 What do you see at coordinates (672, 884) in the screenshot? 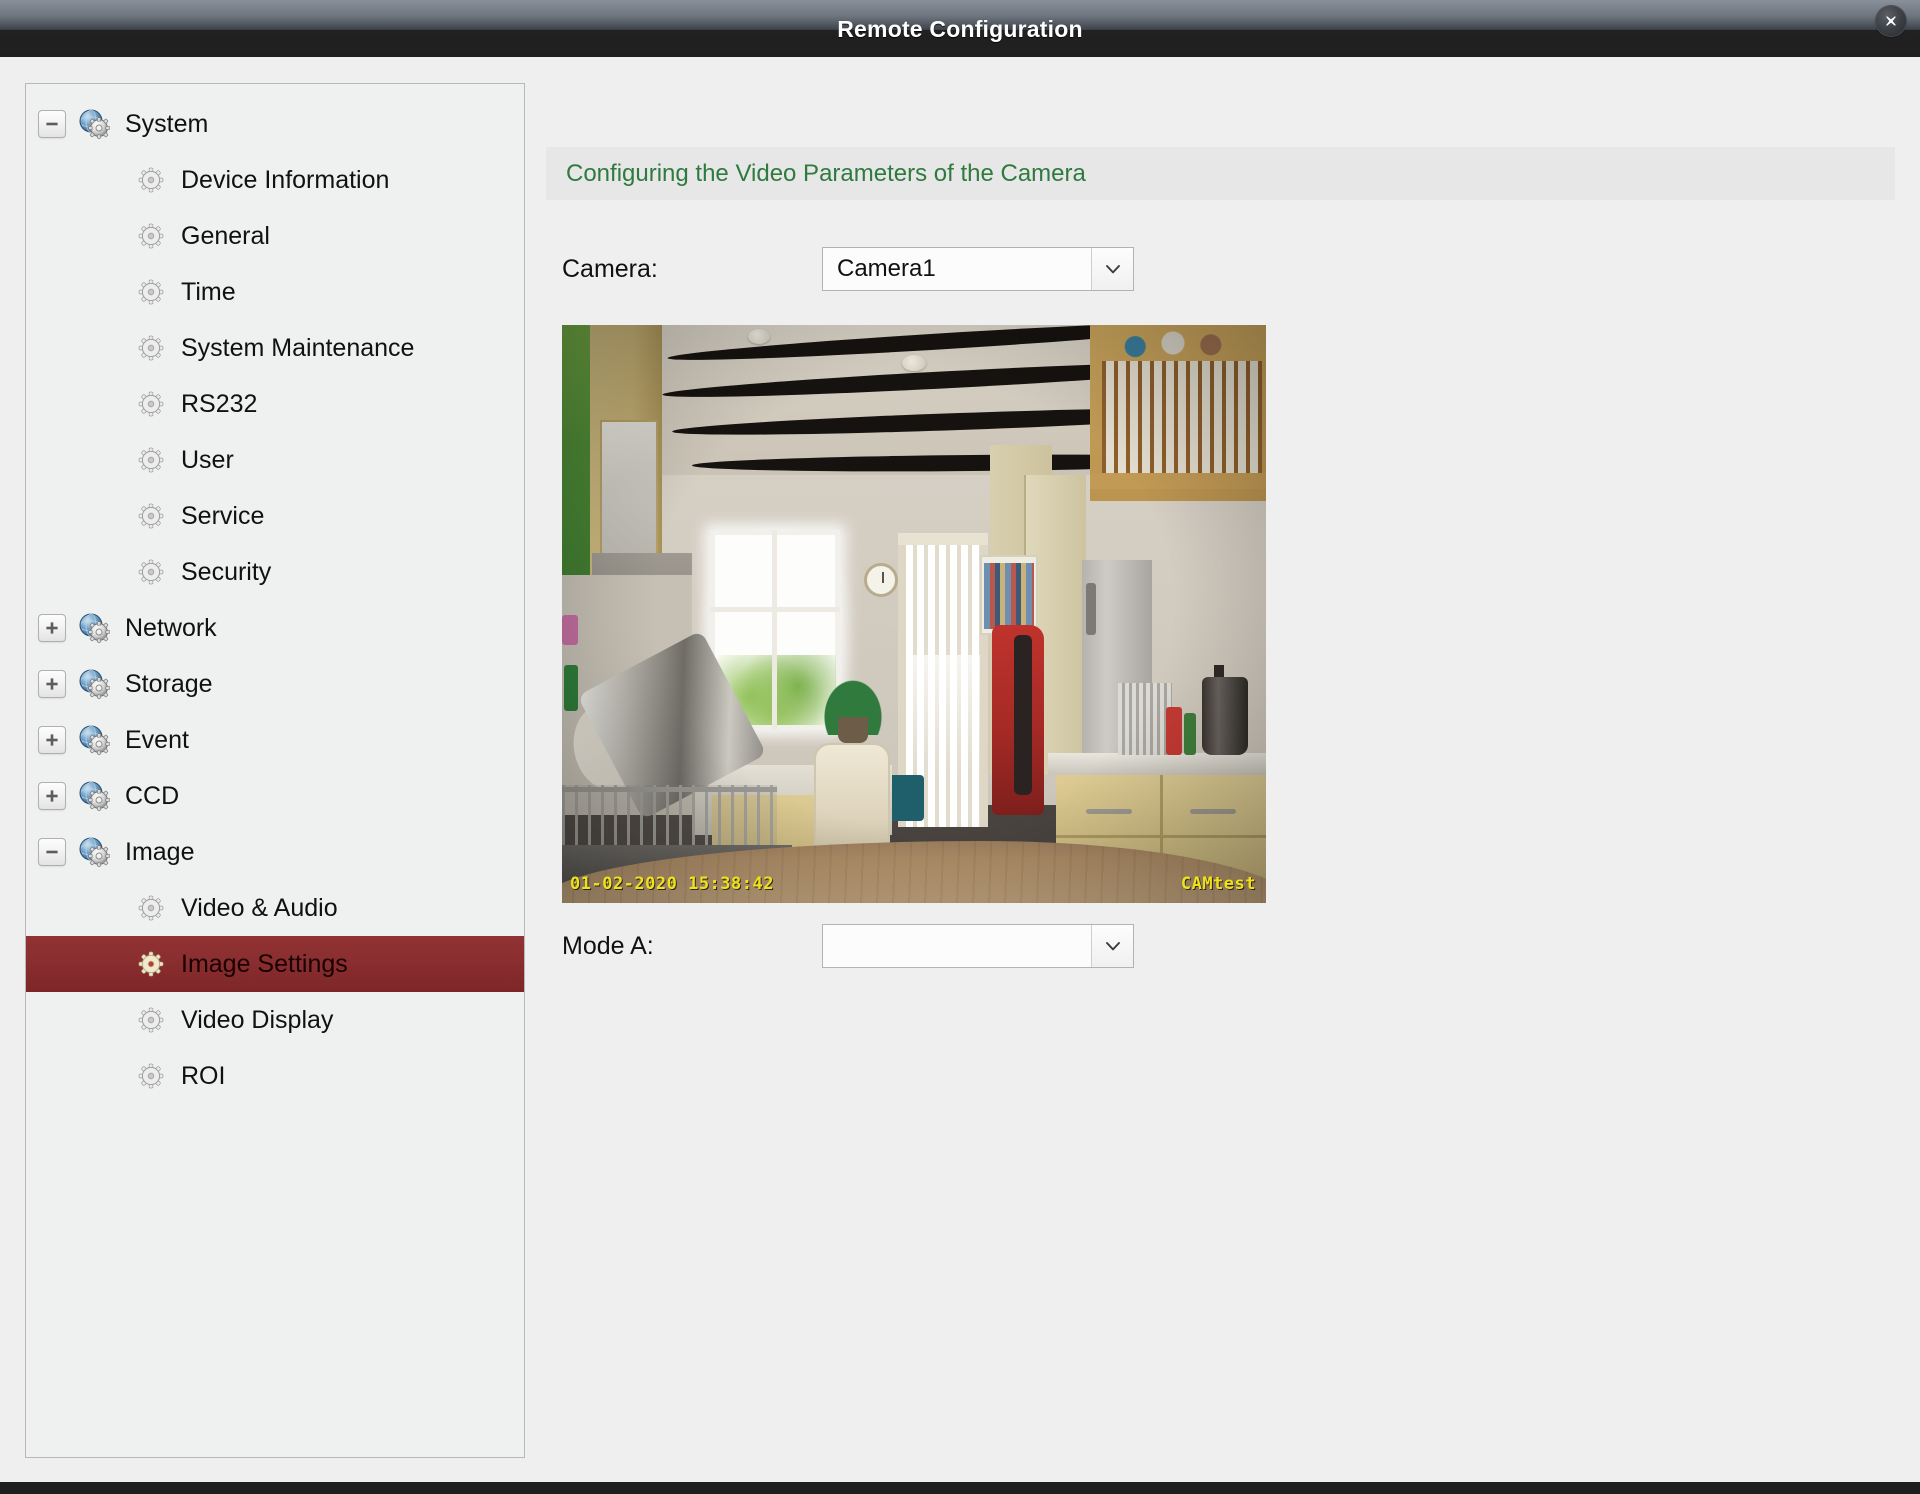
I see `osd-timestamp: 01-02-2020 15:38:42` at bounding box center [672, 884].